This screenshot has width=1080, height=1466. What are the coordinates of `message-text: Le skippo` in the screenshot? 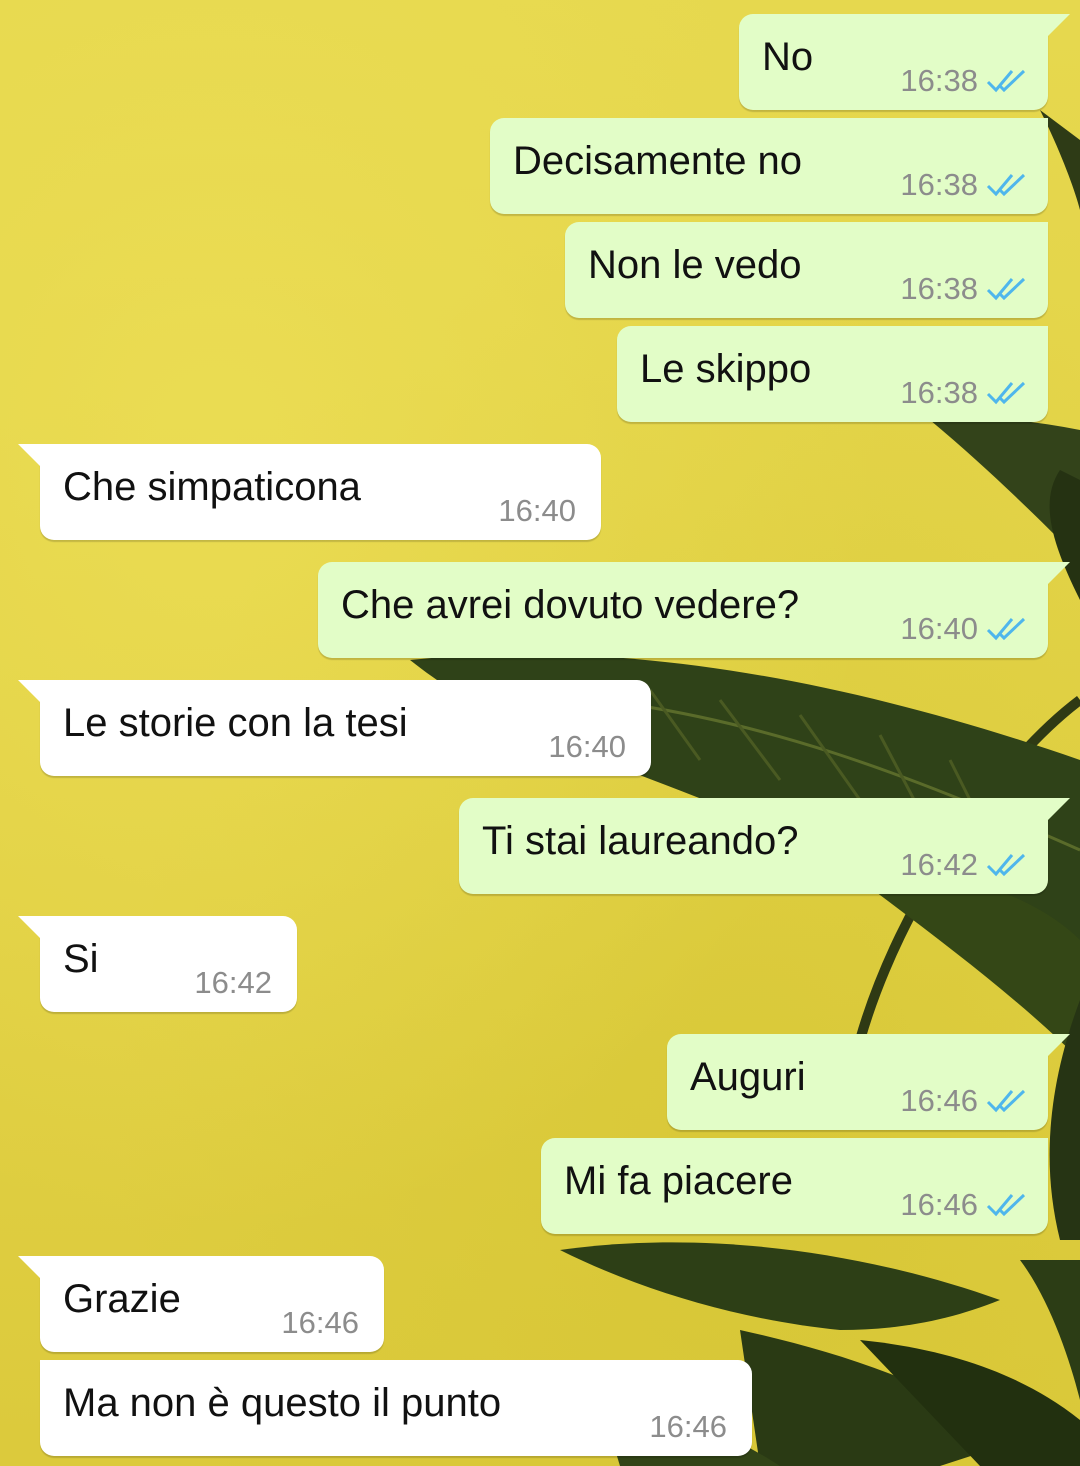 It's located at (726, 369).